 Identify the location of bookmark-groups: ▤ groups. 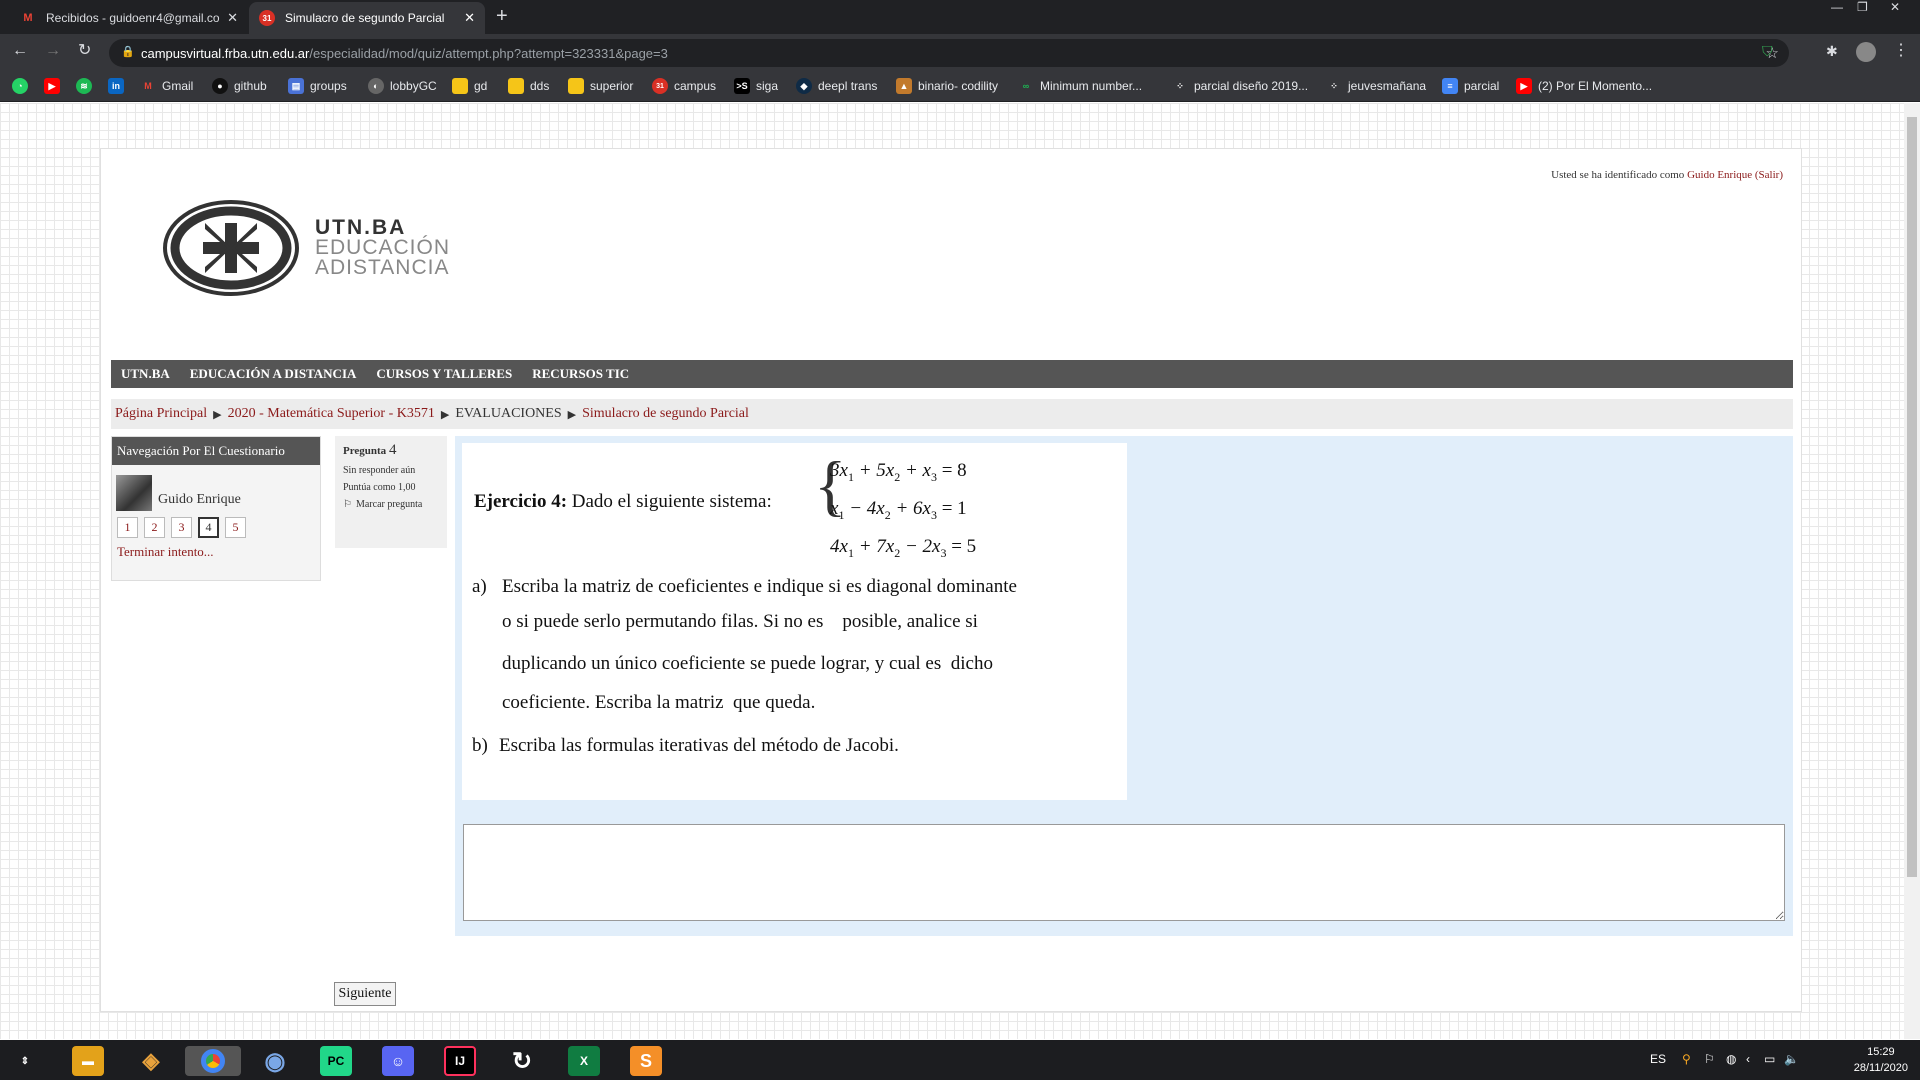
(317, 86).